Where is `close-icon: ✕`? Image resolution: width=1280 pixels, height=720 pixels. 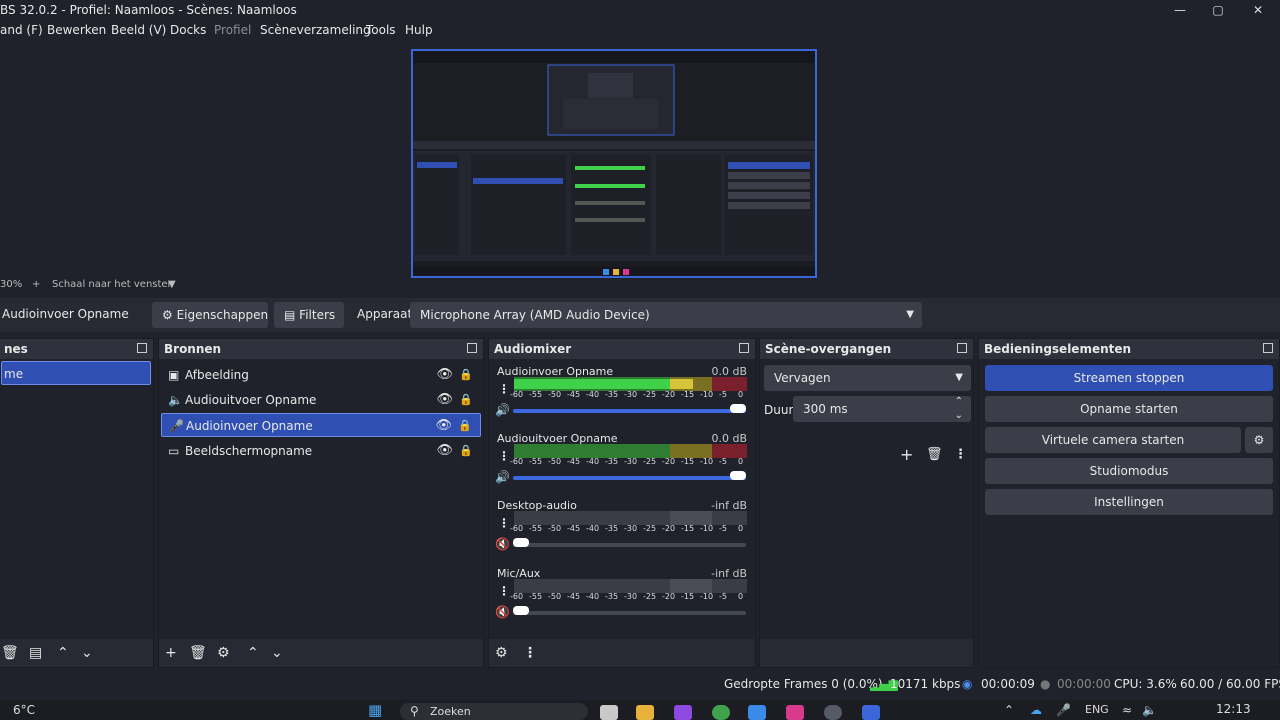
close-icon: ✕ is located at coordinates (1258, 10).